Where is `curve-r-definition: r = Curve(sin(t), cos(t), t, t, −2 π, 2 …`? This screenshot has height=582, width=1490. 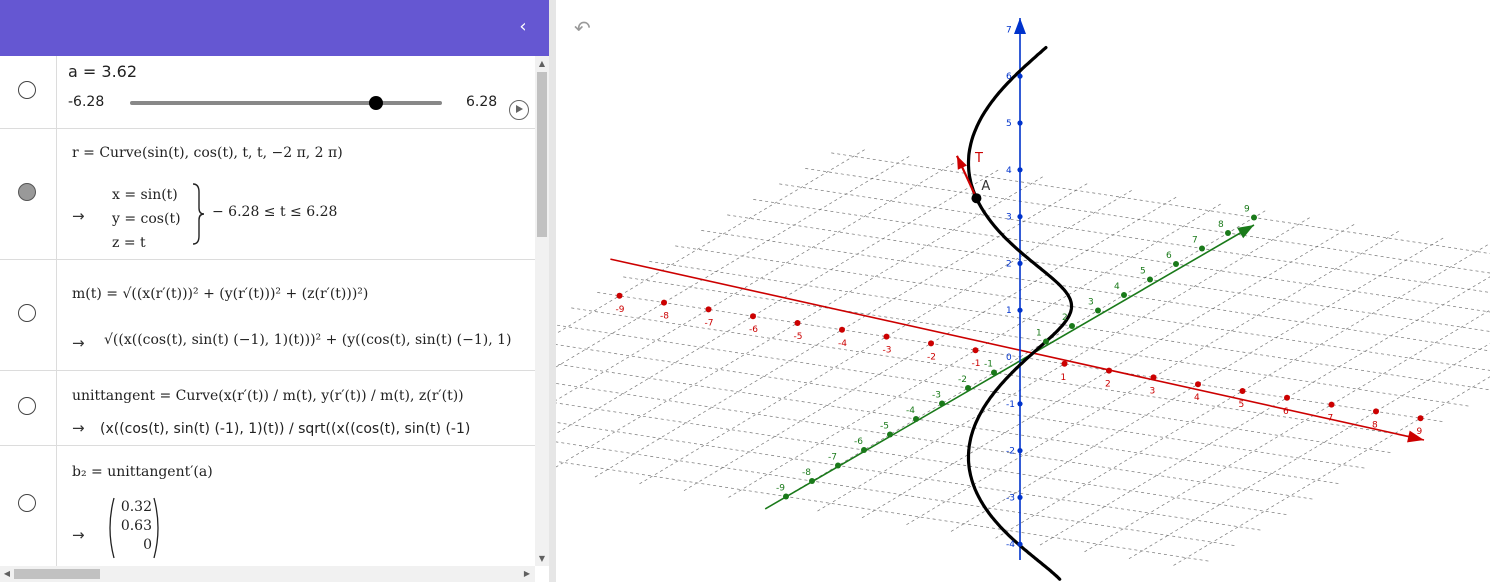
curve-r-definition: r = Curve(sin(t), cos(t), t, t, −2 π, 2 … is located at coordinates (207, 153).